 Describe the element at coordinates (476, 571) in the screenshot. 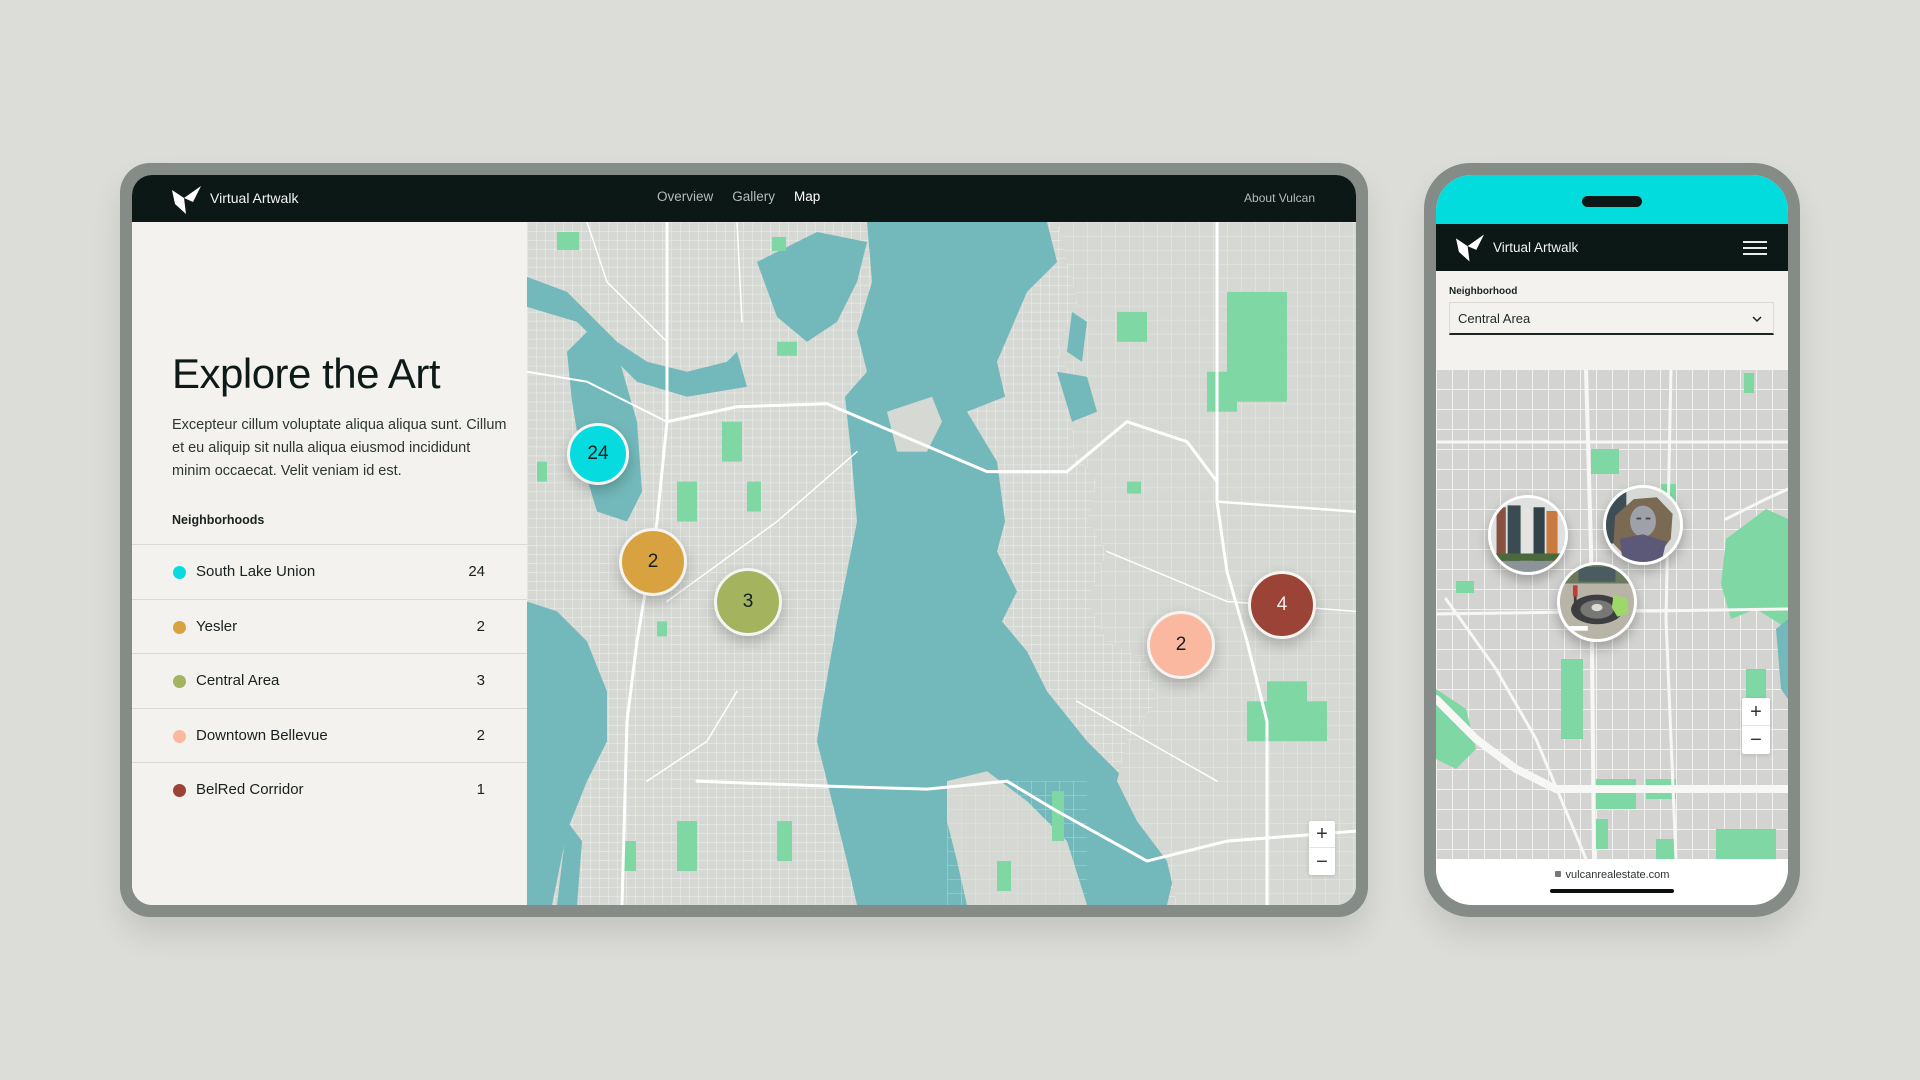

I see `neighborhood-count: 24` at that location.